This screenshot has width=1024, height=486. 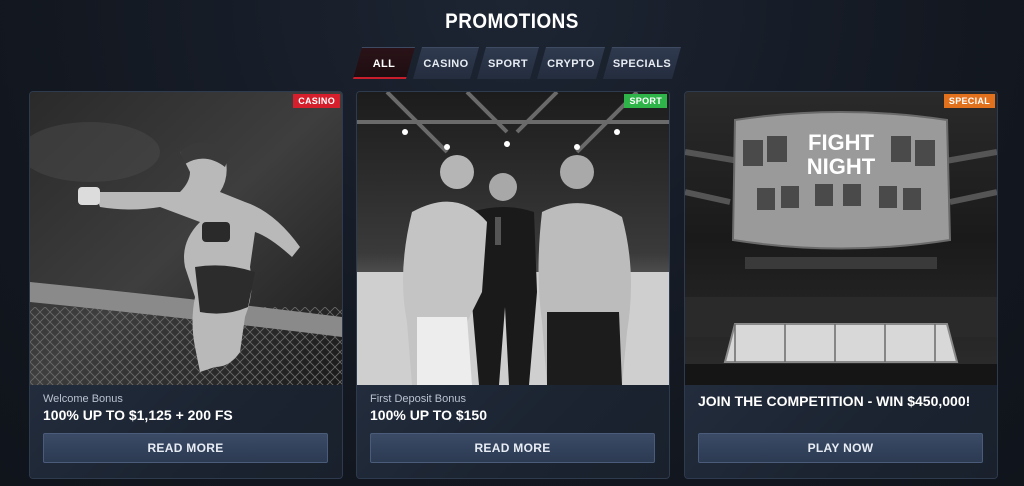 What do you see at coordinates (512, 21) in the screenshot?
I see `page-title: PROMOTIONS` at bounding box center [512, 21].